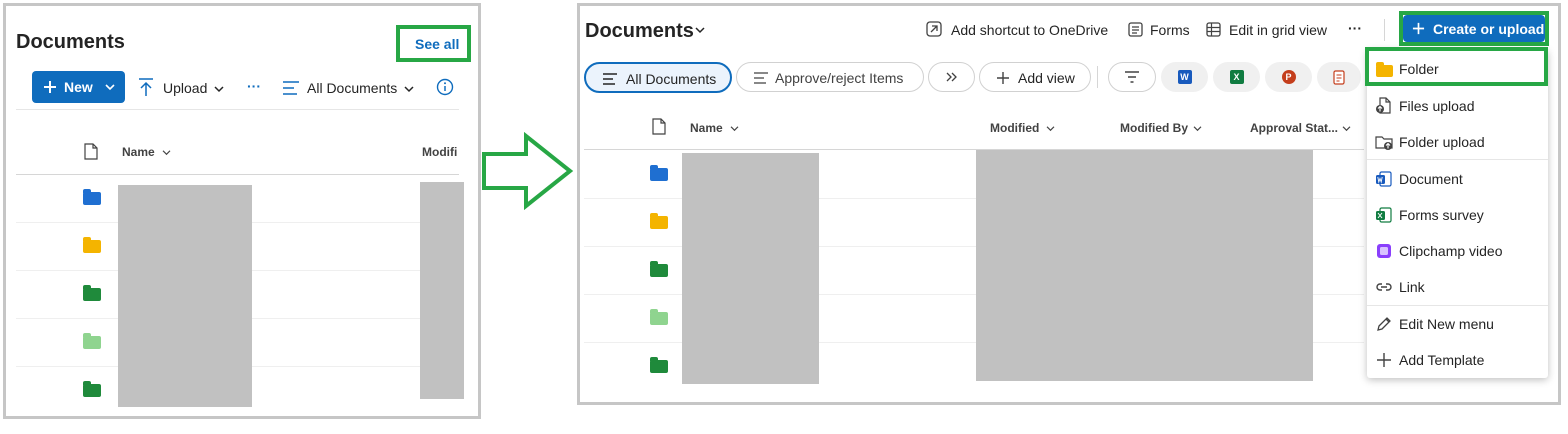 This screenshot has height=434, width=1568. What do you see at coordinates (1097, 77) in the screenshot?
I see `pill-divider` at bounding box center [1097, 77].